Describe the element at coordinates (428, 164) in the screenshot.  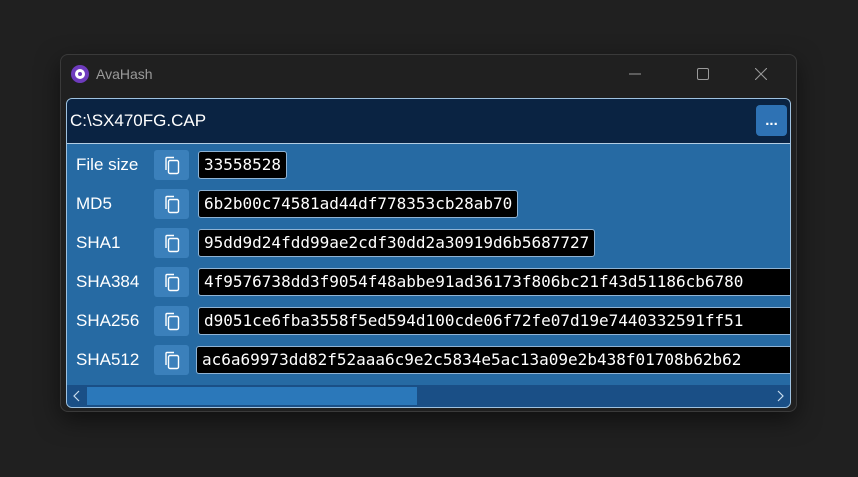
I see `hash-row-file-size: File size 33558528` at that location.